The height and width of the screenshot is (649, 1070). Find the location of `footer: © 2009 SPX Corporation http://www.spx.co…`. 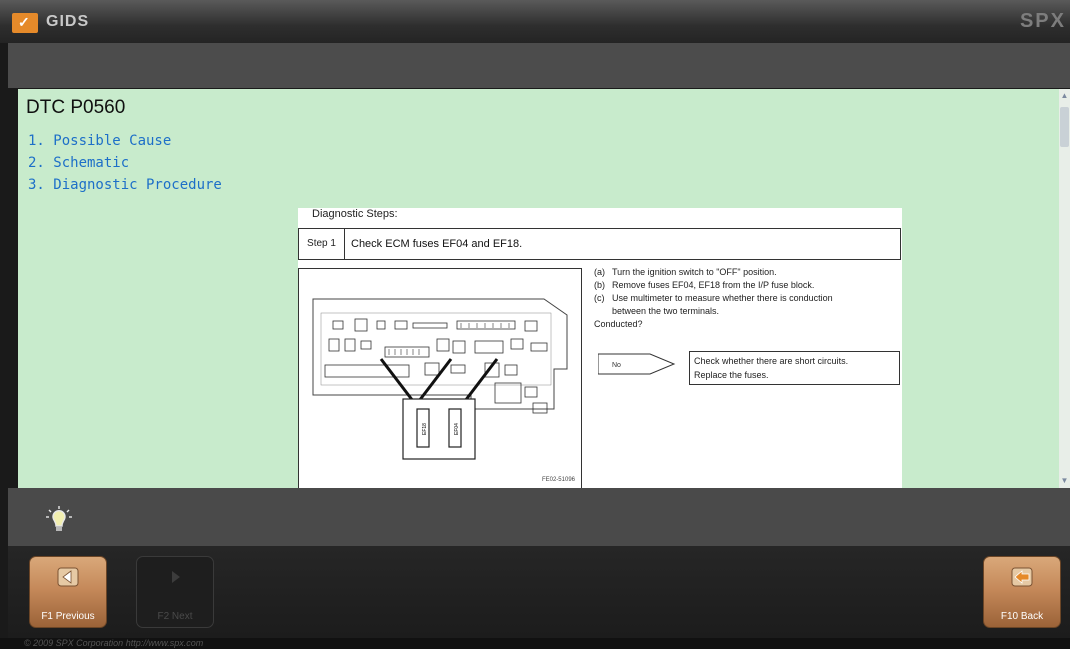

footer: © 2009 SPX Corporation http://www.spx.co… is located at coordinates (535, 643).